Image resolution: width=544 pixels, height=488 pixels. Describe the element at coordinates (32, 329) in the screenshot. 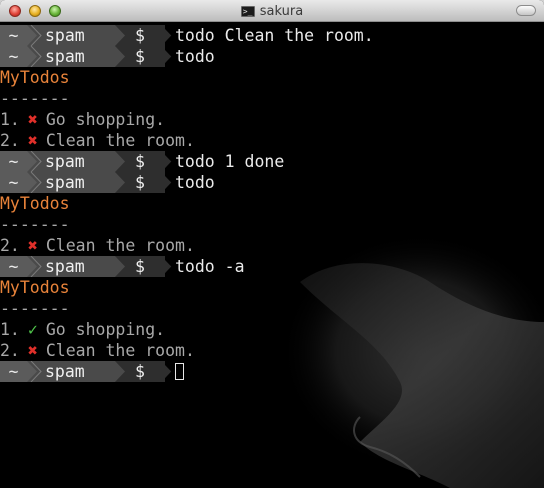

I see `done-icon: ✓` at that location.